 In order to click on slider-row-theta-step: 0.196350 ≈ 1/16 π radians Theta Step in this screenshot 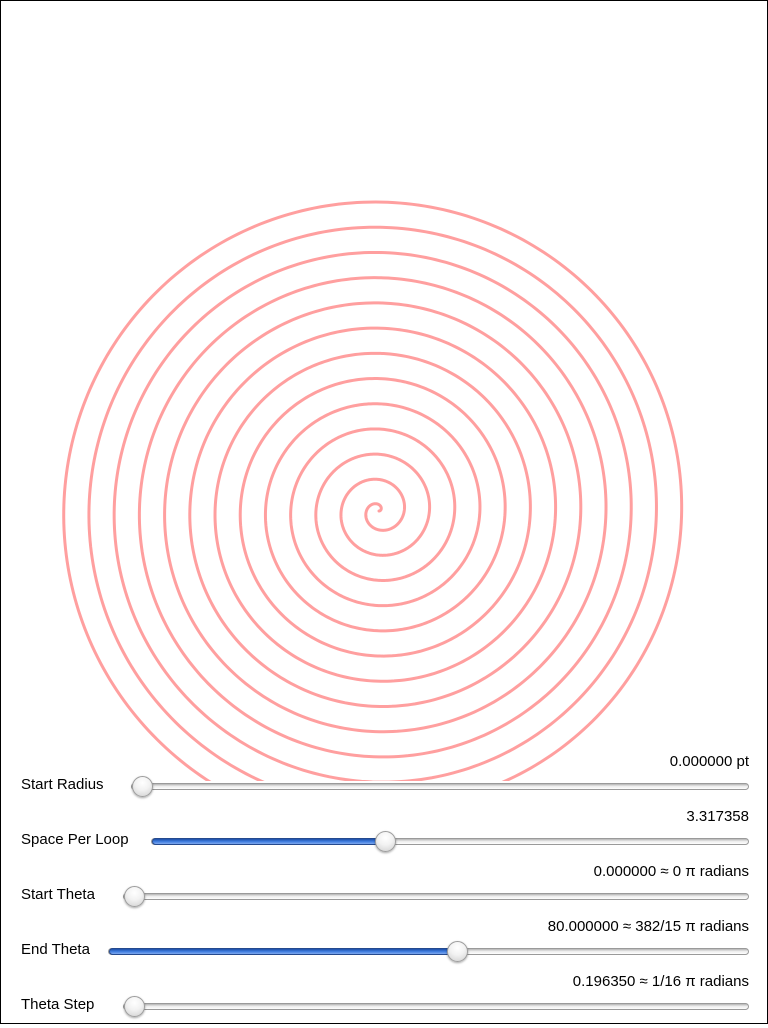, I will do `click(384, 1000)`.